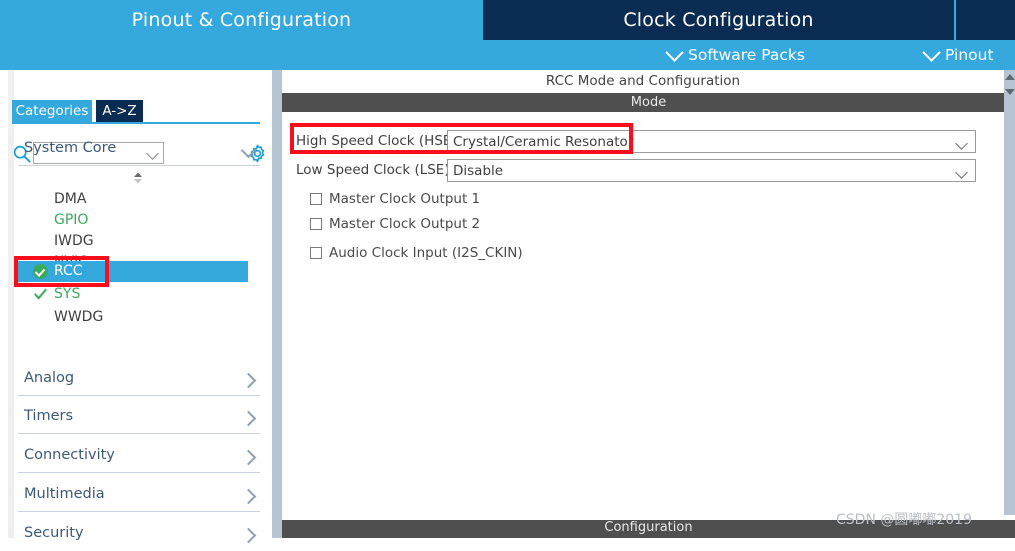 The height and width of the screenshot is (551, 1015). I want to click on select-value-lse: Disable, so click(478, 171).